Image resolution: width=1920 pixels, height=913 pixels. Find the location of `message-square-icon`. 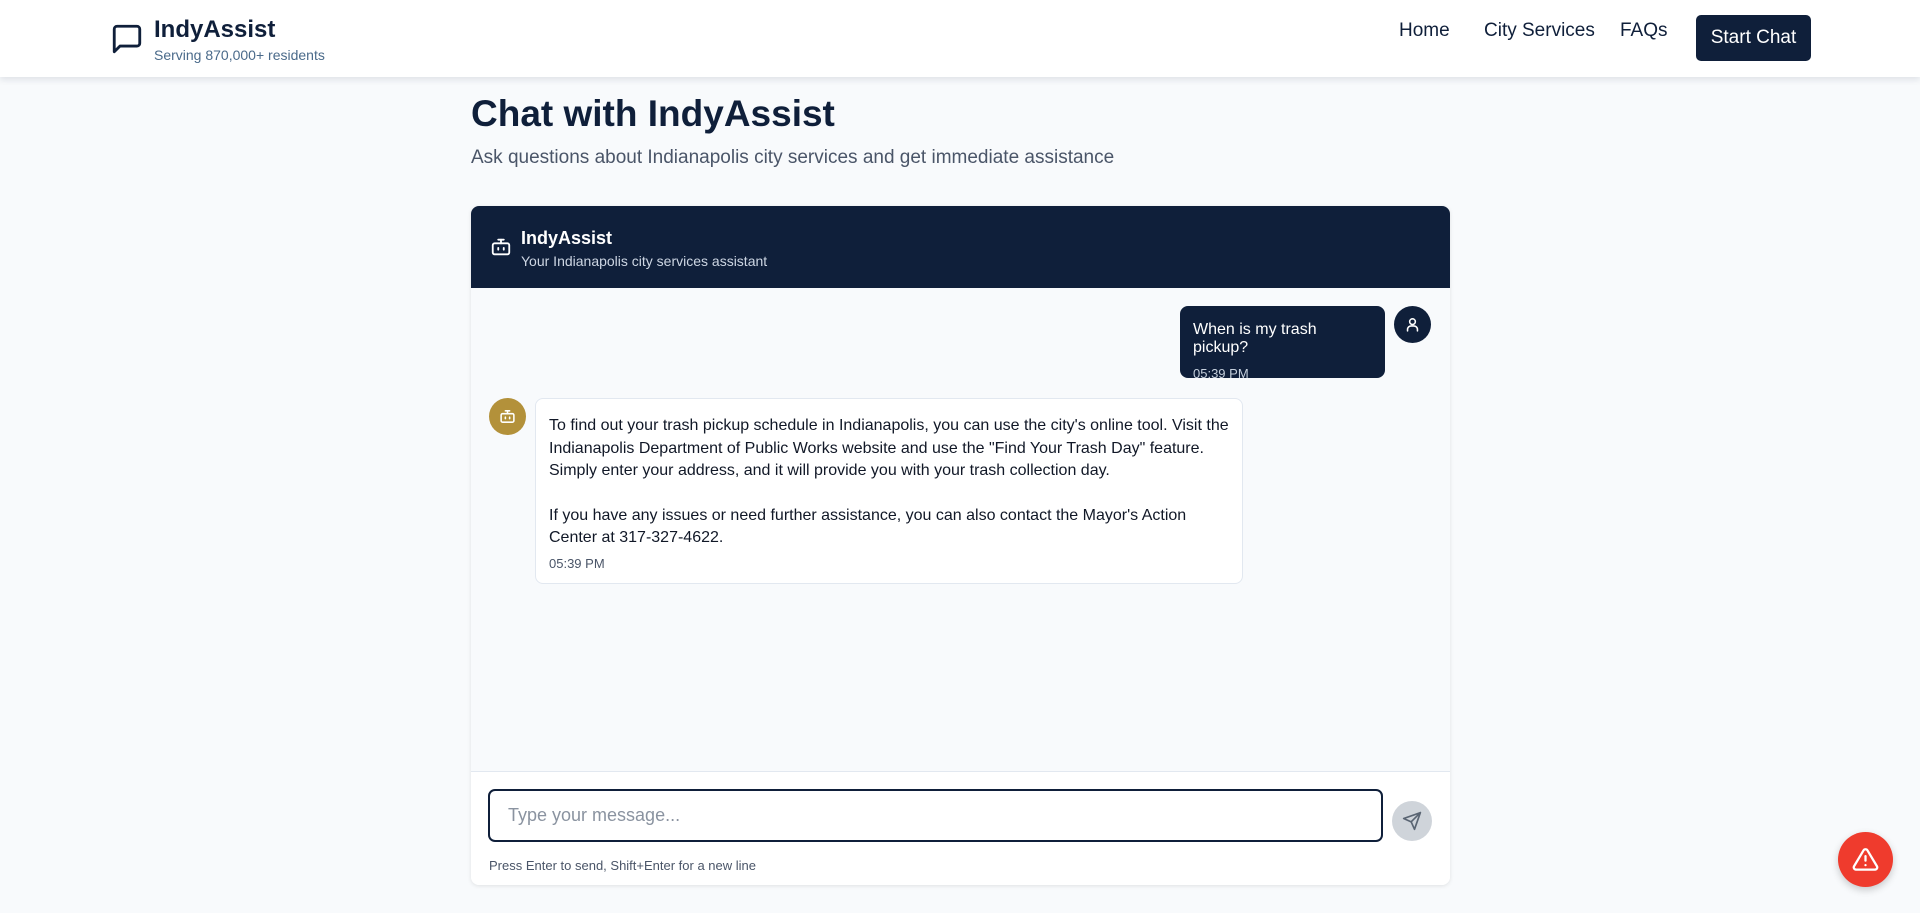

message-square-icon is located at coordinates (127, 39).